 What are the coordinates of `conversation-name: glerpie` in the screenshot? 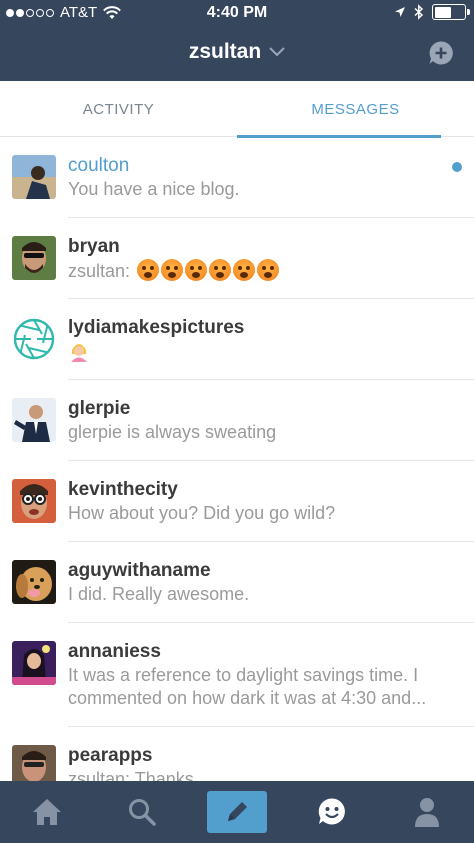 It's located at (99, 408).